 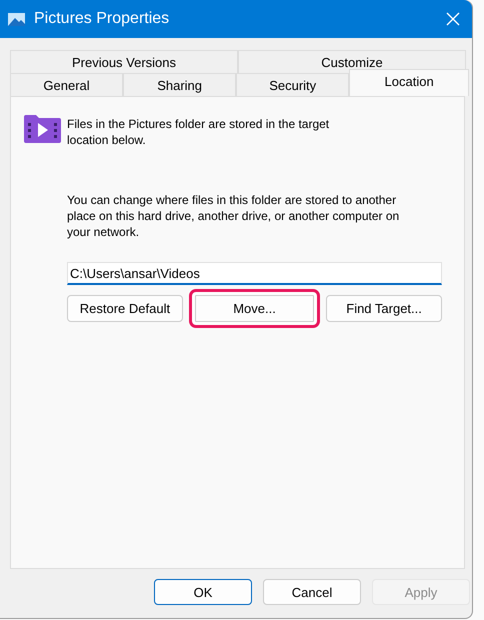 I want to click on dialog-button: Cancel, so click(x=312, y=592).